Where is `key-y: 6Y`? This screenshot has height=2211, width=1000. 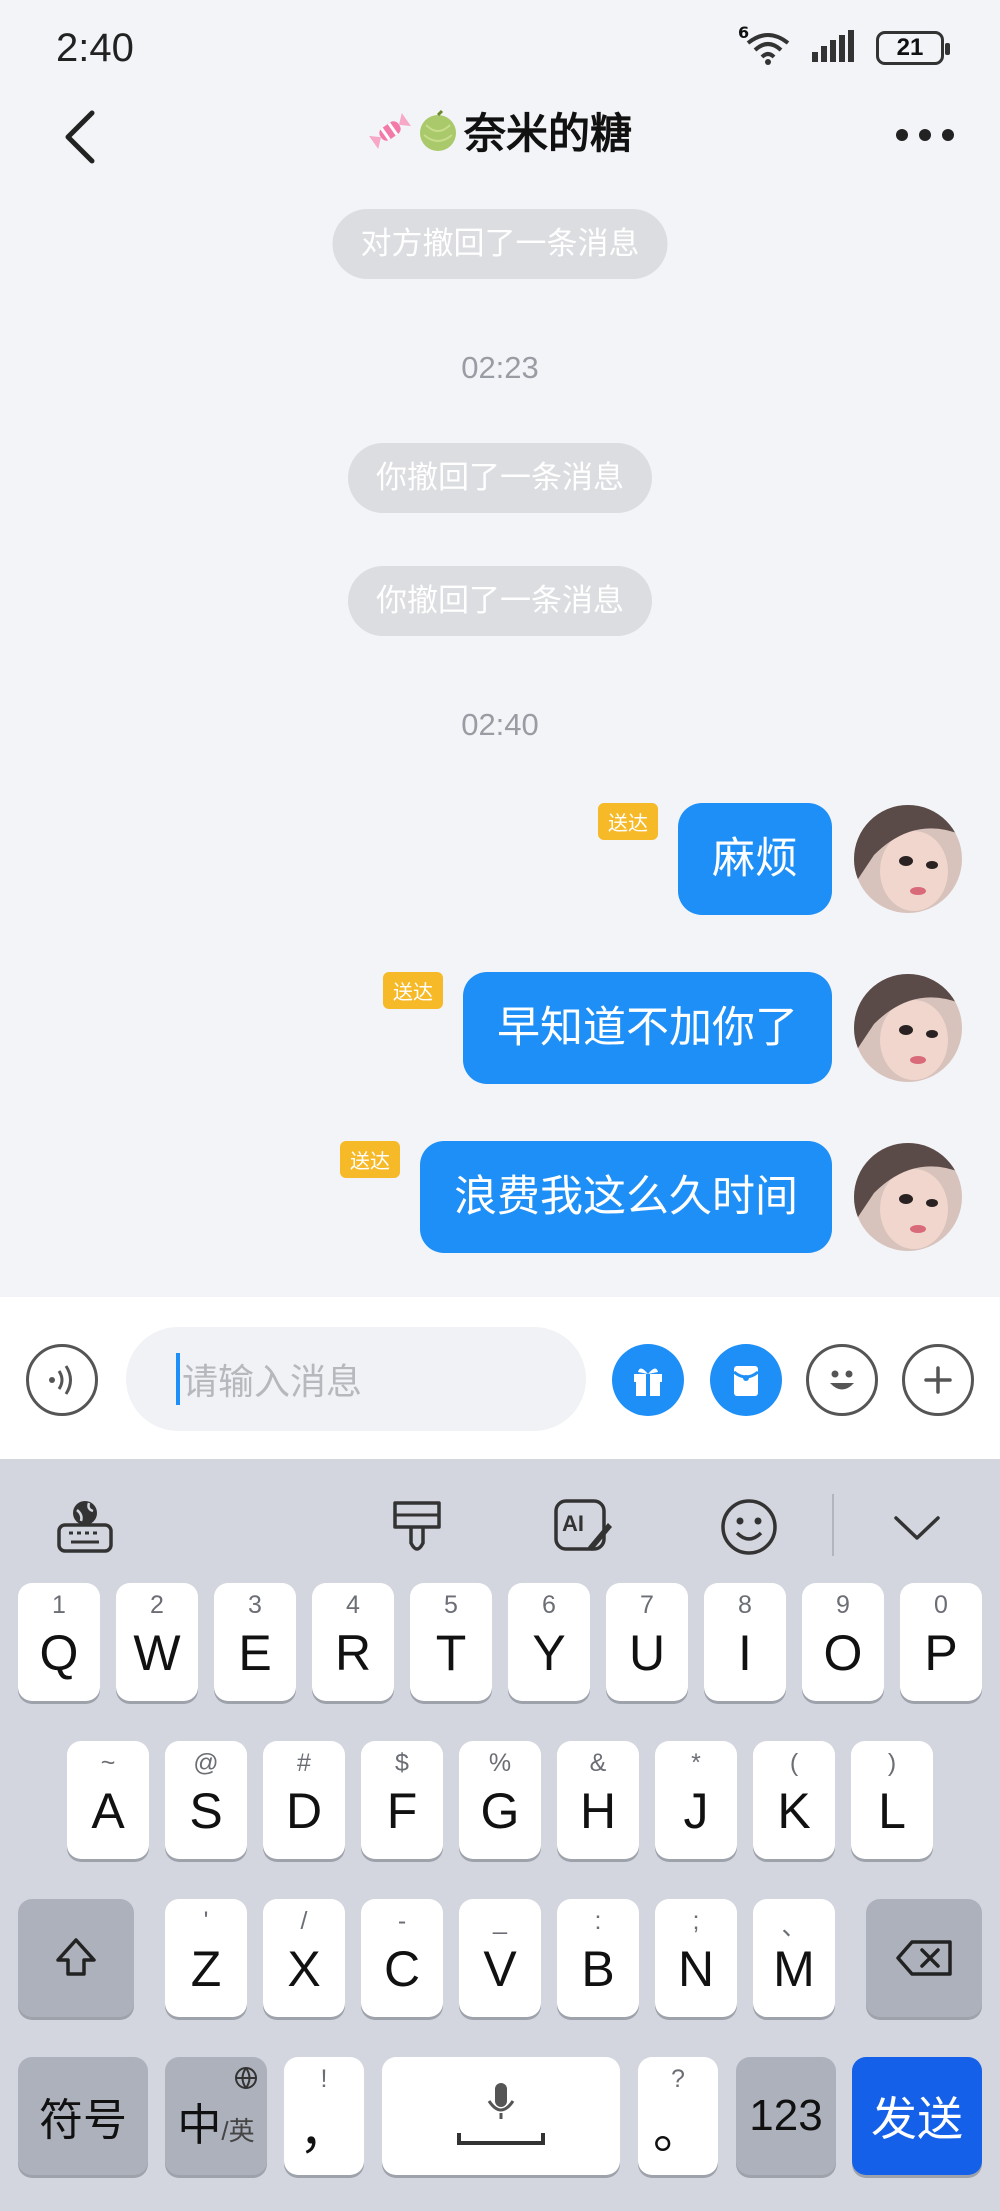
key-y: 6Y is located at coordinates (549, 1642).